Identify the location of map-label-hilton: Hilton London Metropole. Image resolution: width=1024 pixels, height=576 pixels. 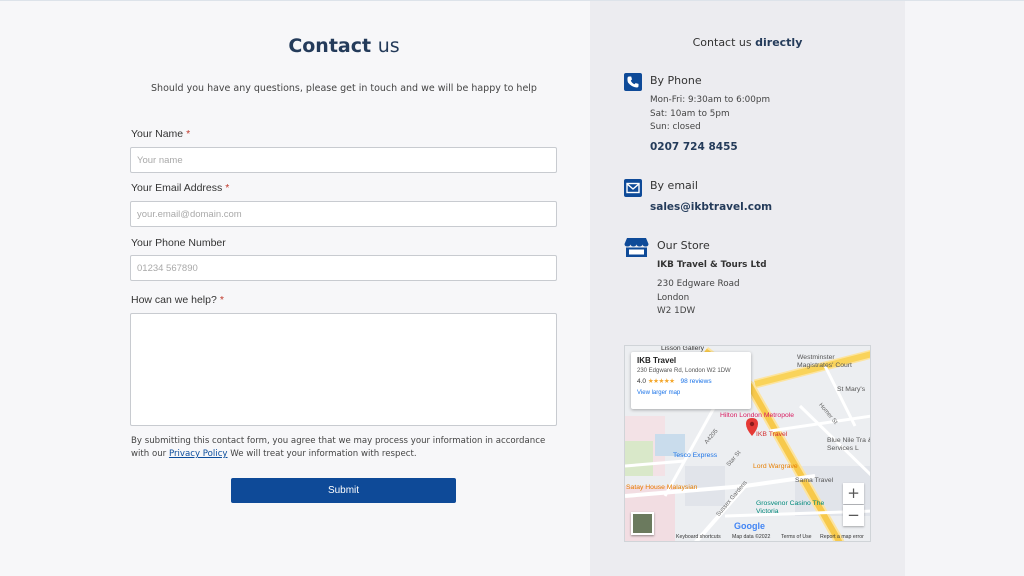
(757, 415).